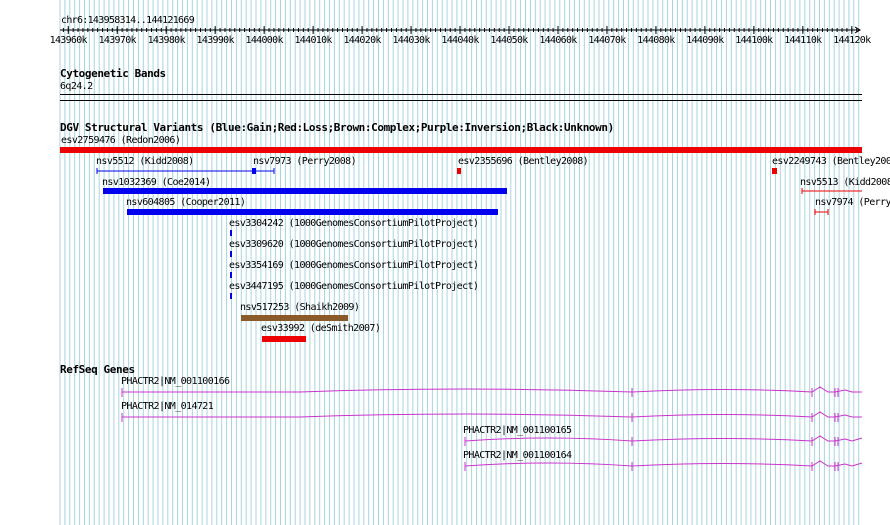 The height and width of the screenshot is (525, 890). What do you see at coordinates (362, 40) in the screenshot?
I see `ruler-tick-label: 144020k` at bounding box center [362, 40].